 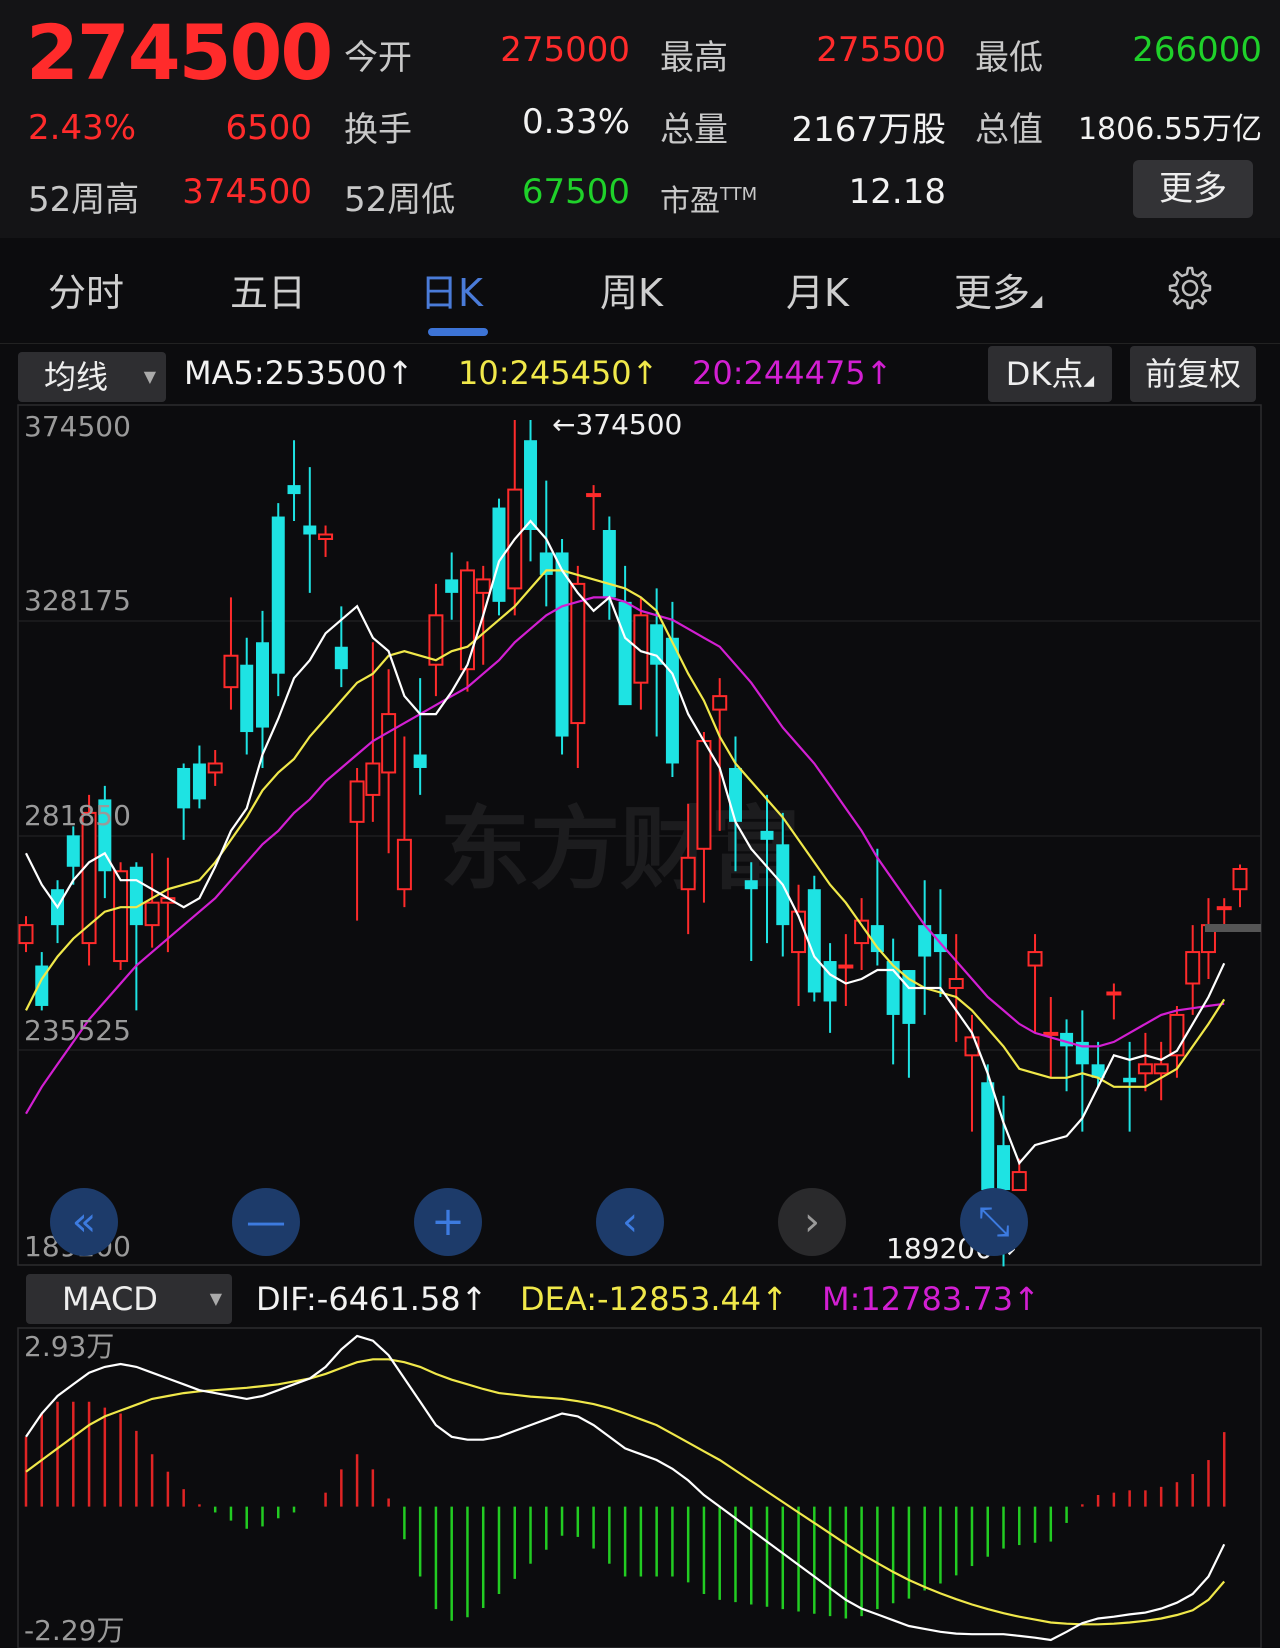 I want to click on y-axis-label: 374500, so click(x=77, y=426).